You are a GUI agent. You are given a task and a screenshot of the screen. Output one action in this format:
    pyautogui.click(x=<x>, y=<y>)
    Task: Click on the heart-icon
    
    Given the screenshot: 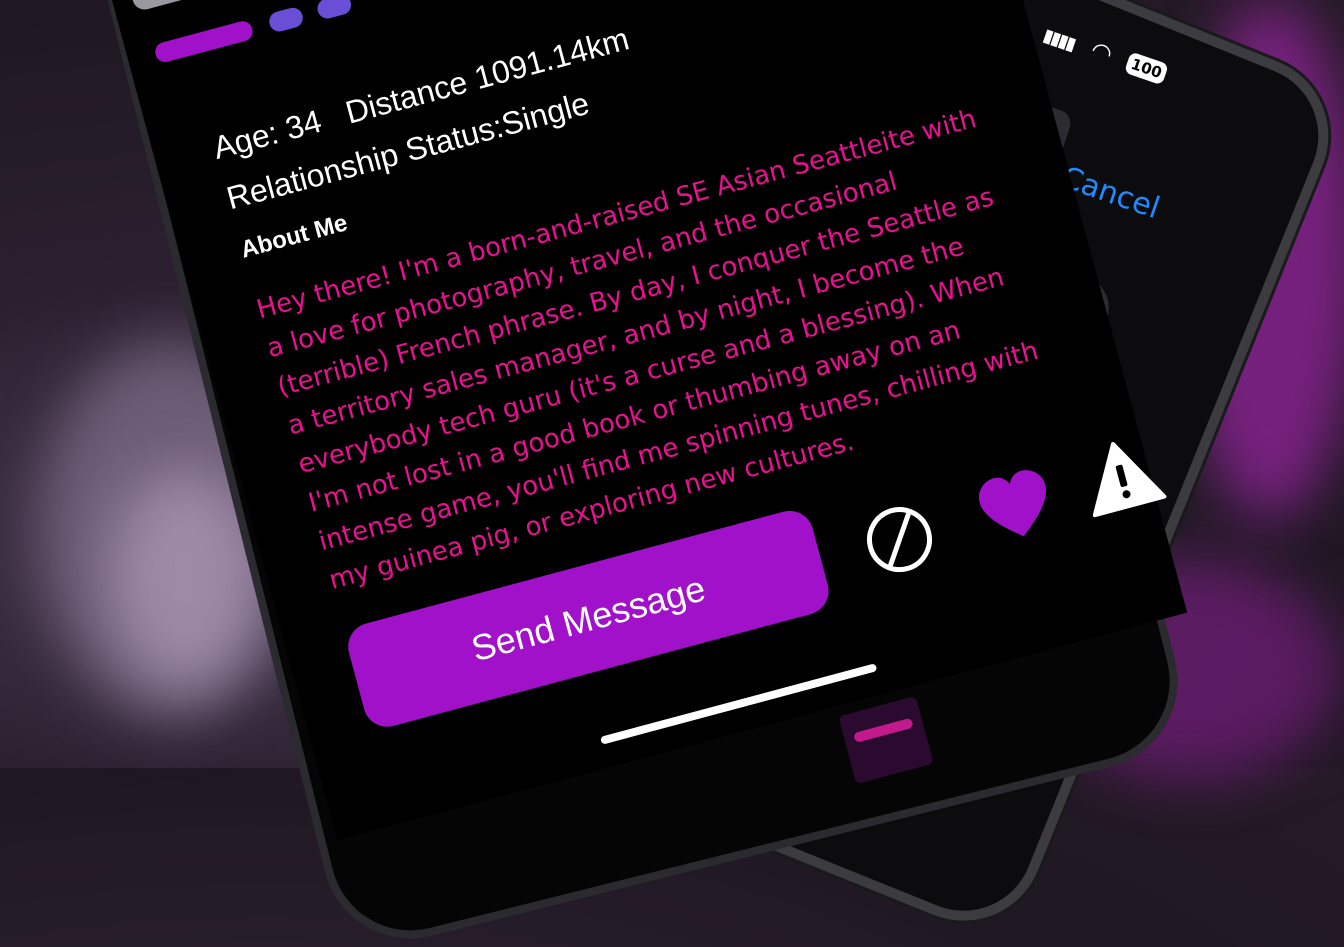 What is the action you would take?
    pyautogui.click(x=1016, y=506)
    